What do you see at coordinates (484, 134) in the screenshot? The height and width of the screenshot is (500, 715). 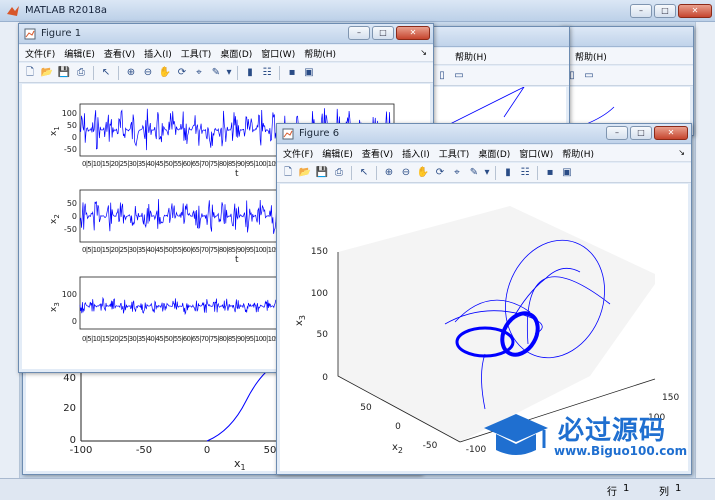 I see `figure-6-titlebar: Figure 6 – □ ✕` at bounding box center [484, 134].